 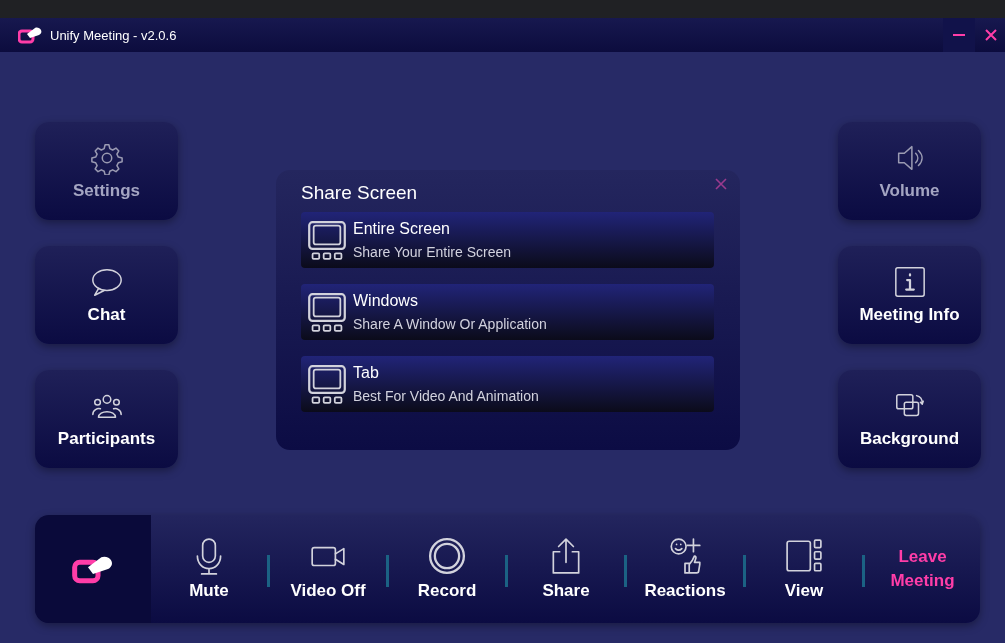 I want to click on toolbar-button: View, so click(x=804, y=569).